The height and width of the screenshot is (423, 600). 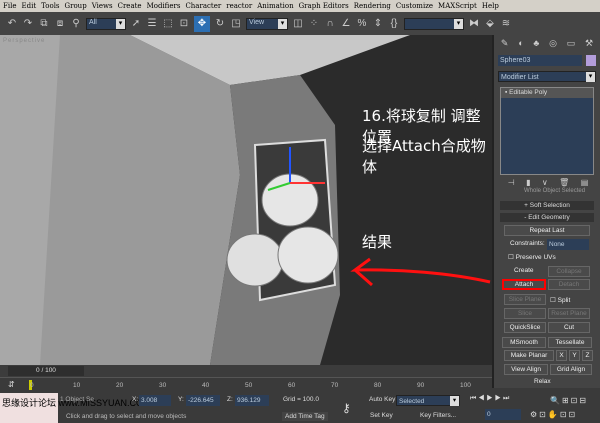 What do you see at coordinates (536, 43) in the screenshot?
I see `hierarchy-tab-icon: ♣` at bounding box center [536, 43].